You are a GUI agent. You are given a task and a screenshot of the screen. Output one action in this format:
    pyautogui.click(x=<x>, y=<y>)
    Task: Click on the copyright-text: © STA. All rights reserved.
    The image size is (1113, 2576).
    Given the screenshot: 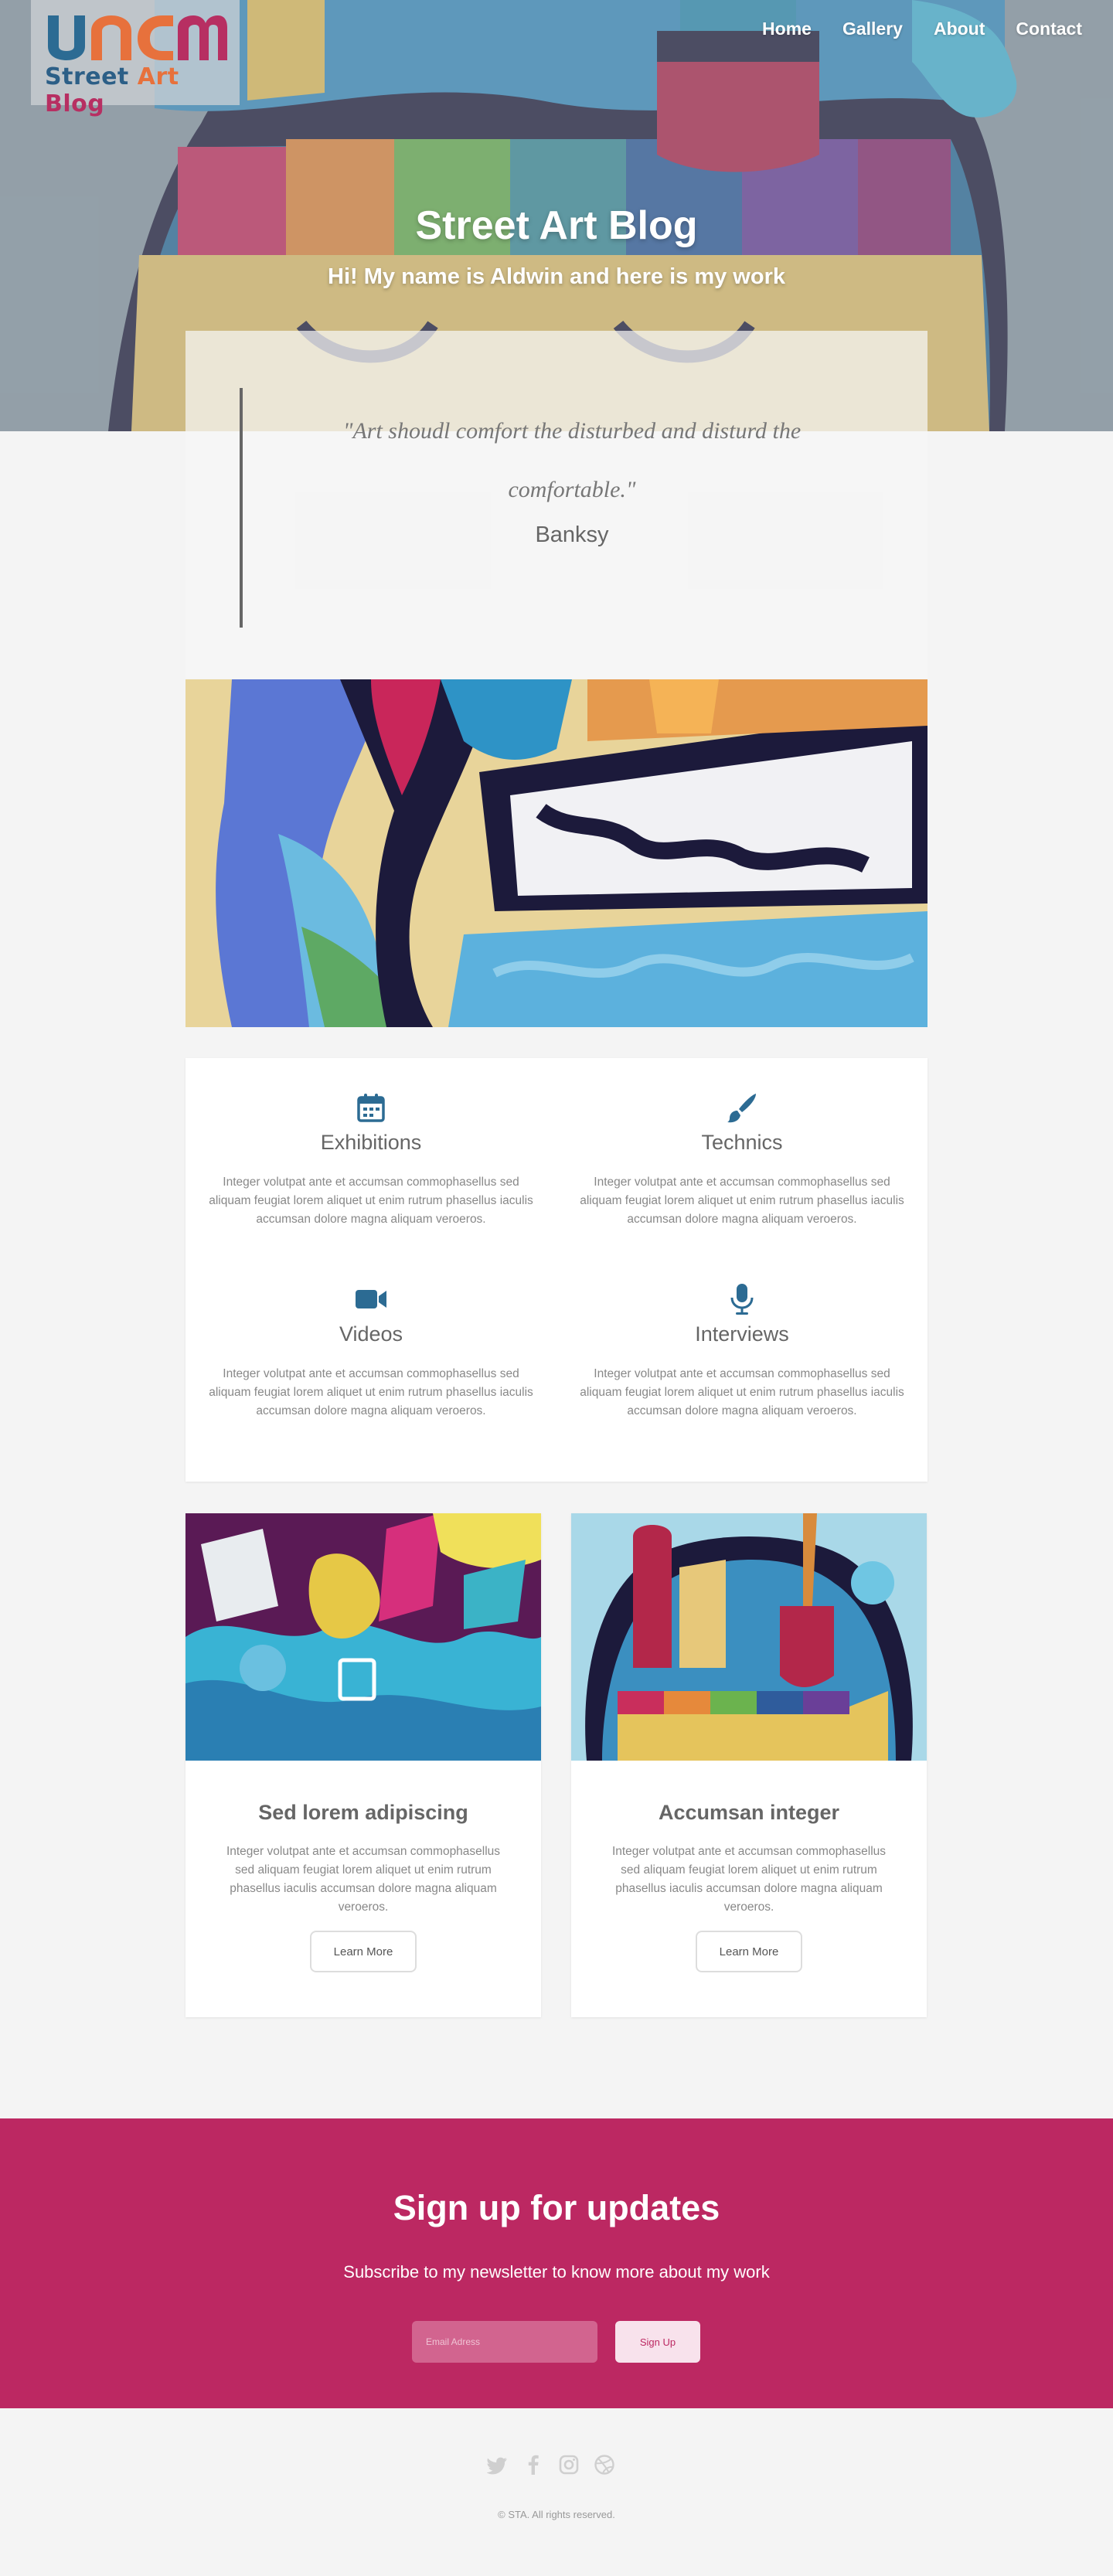 What is the action you would take?
    pyautogui.click(x=556, y=2514)
    